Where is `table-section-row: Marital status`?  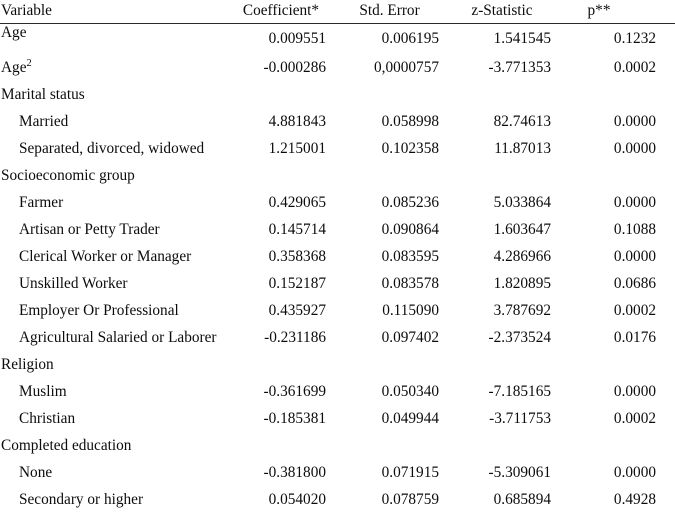 table-section-row: Marital status is located at coordinates (337, 94).